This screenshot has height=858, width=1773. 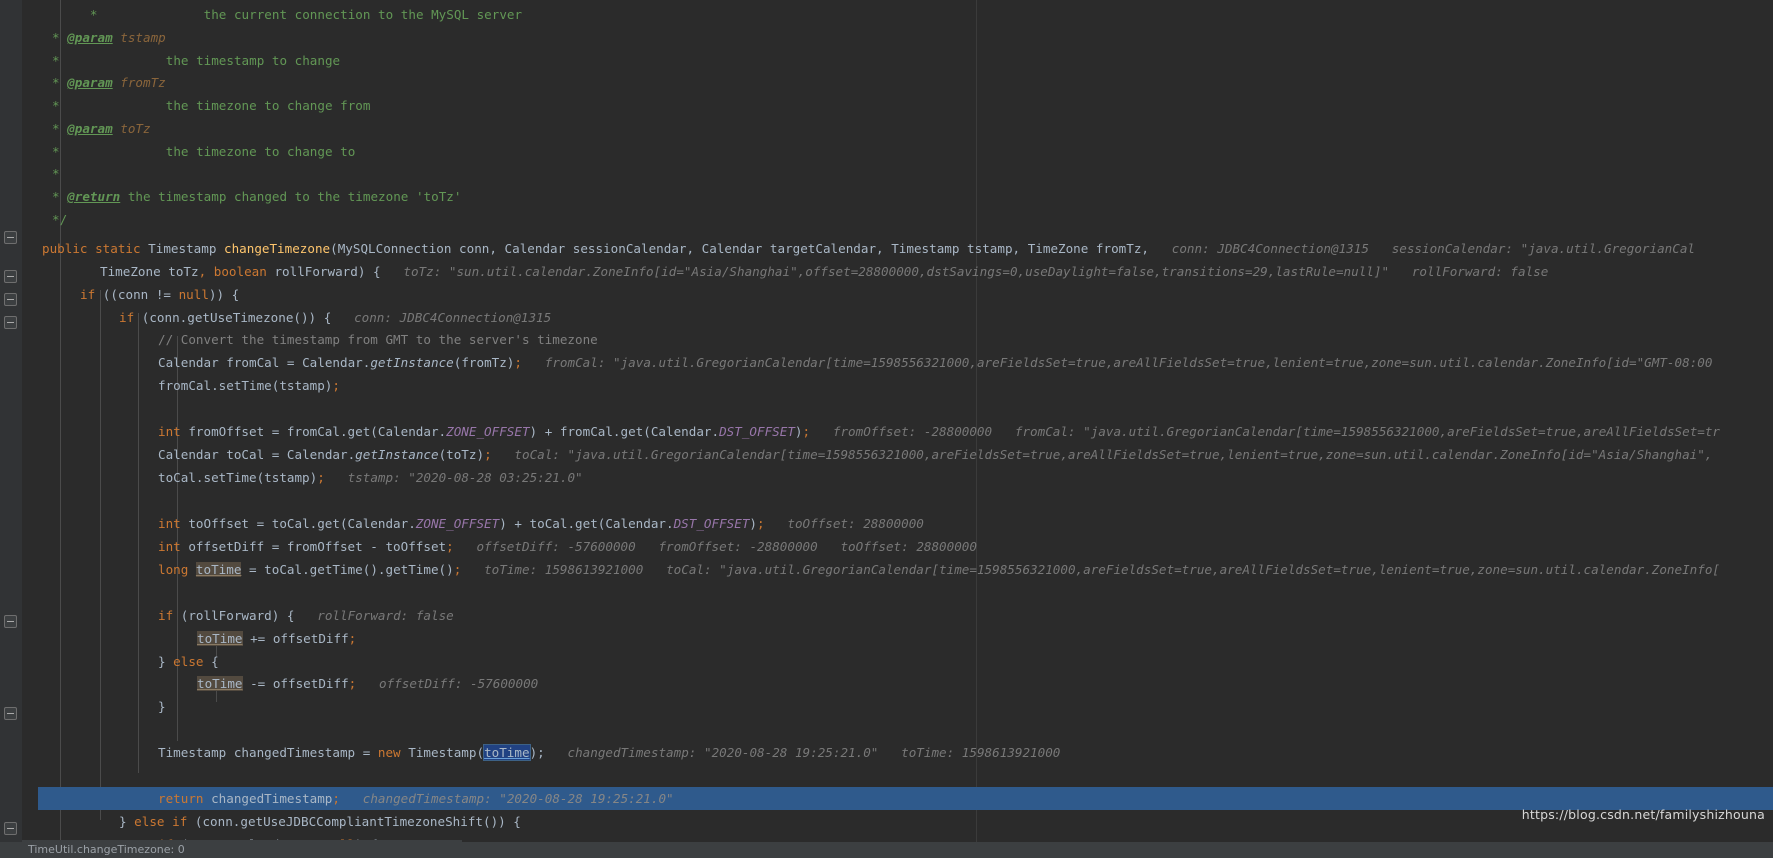 What do you see at coordinates (106, 849) in the screenshot?
I see `status-bar-text: TimeUtil.changeTimezone: 0` at bounding box center [106, 849].